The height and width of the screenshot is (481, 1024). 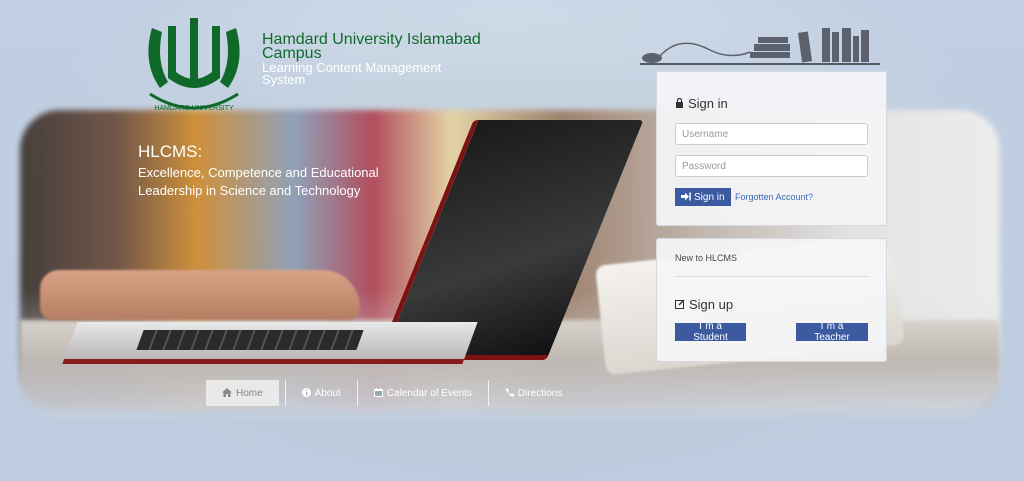 I want to click on nav-about: About, so click(x=320, y=393).